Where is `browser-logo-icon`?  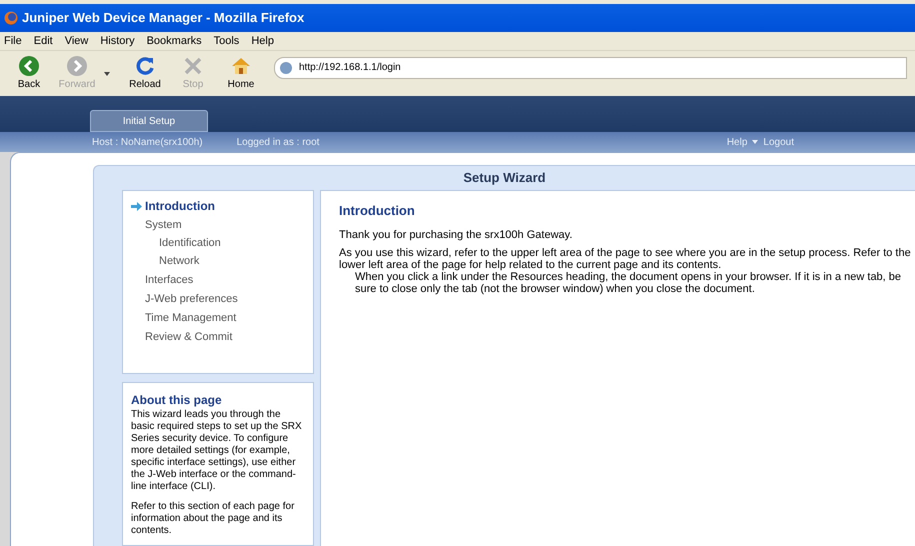
browser-logo-icon is located at coordinates (11, 18).